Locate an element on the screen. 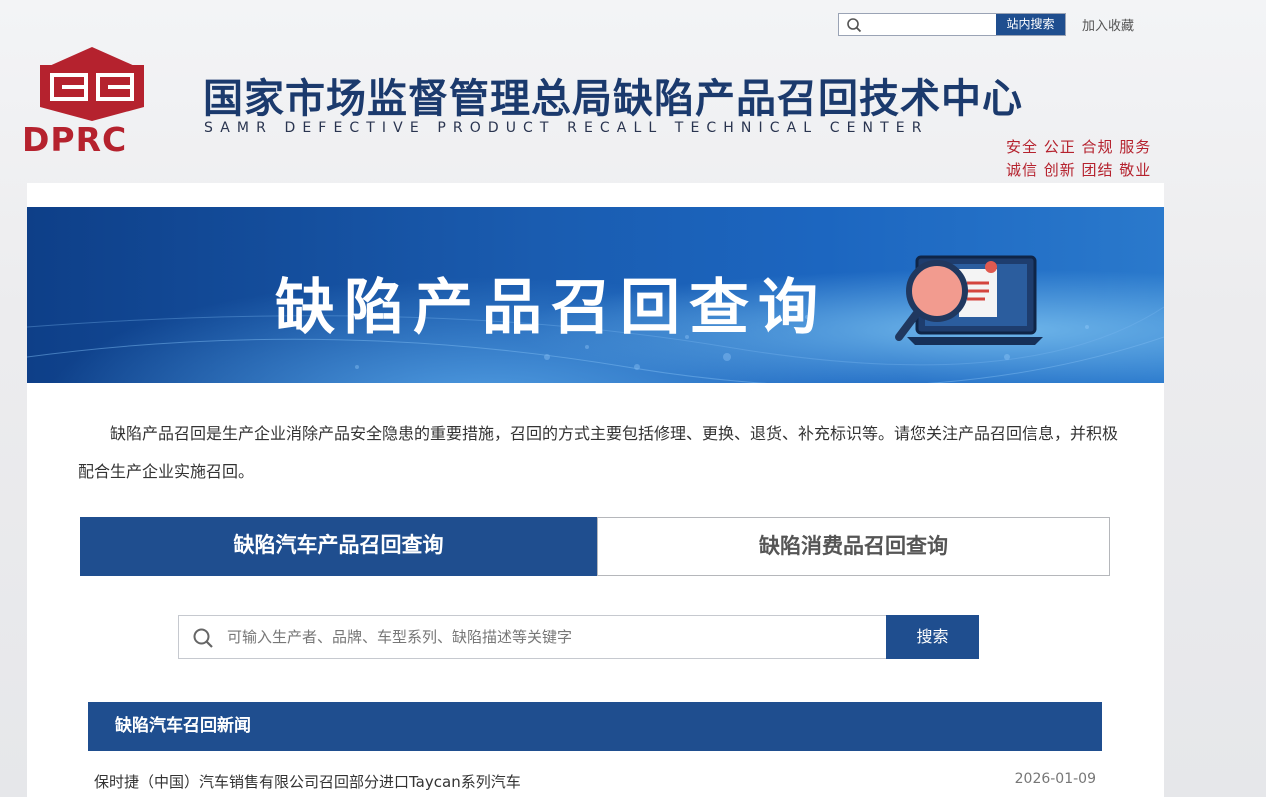 Image resolution: width=1266 pixels, height=797 pixels. news-item-title: 保时捷（中国）汽车销售有限公司召回部分进口Taycan系列汽车 is located at coordinates (307, 782).